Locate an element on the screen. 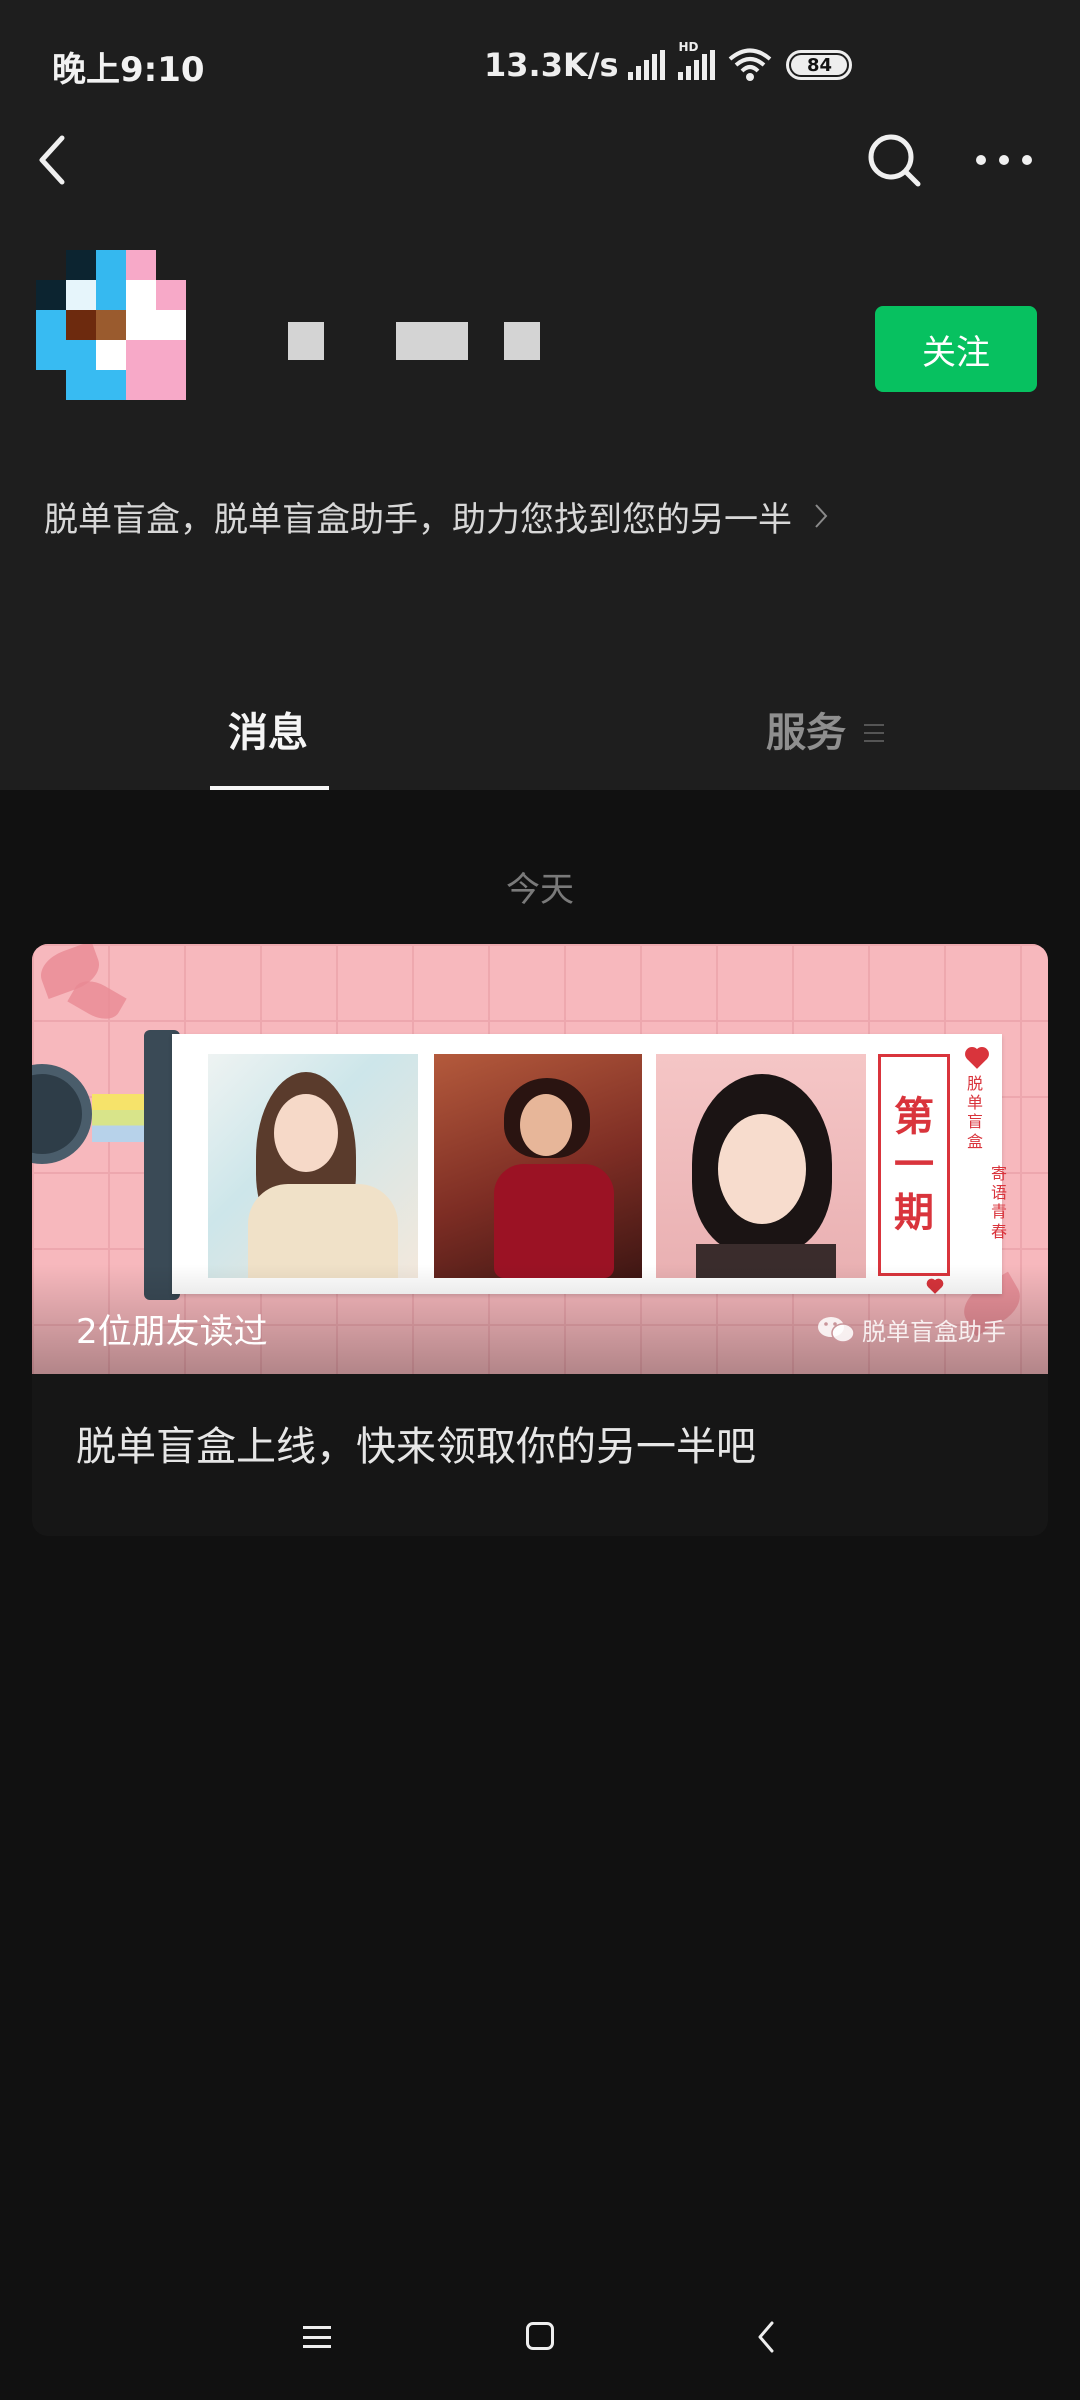  status-bar: 晚上9:10 13.3K/s HD 84 is located at coordinates (540, 65).